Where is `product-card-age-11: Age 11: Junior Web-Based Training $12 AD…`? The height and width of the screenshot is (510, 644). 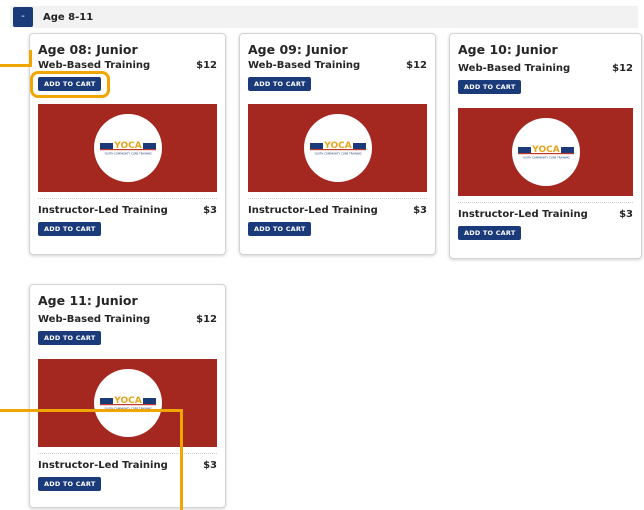 product-card-age-11: Age 11: Junior Web-Based Training $12 AD… is located at coordinates (127, 396).